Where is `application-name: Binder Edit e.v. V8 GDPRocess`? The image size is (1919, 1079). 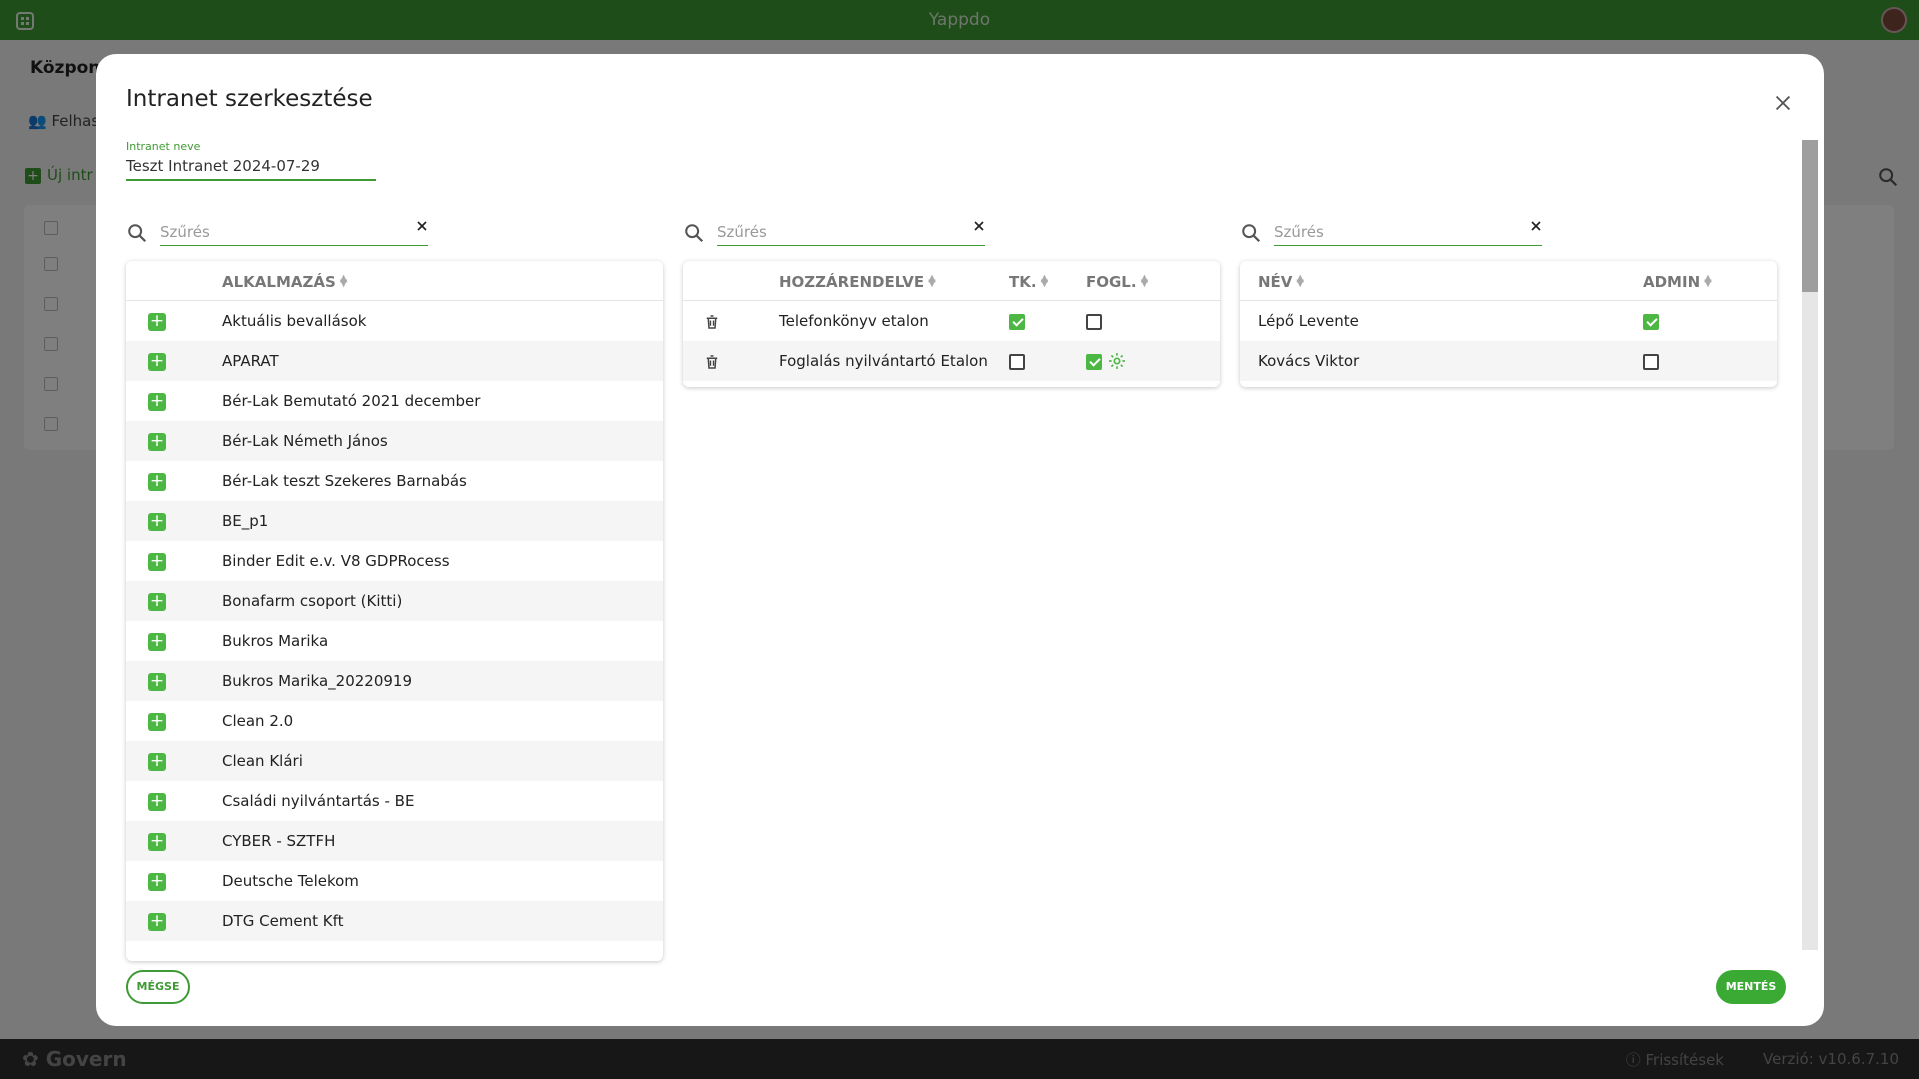 application-name: Binder Edit e.v. V8 GDPRocess is located at coordinates (336, 561).